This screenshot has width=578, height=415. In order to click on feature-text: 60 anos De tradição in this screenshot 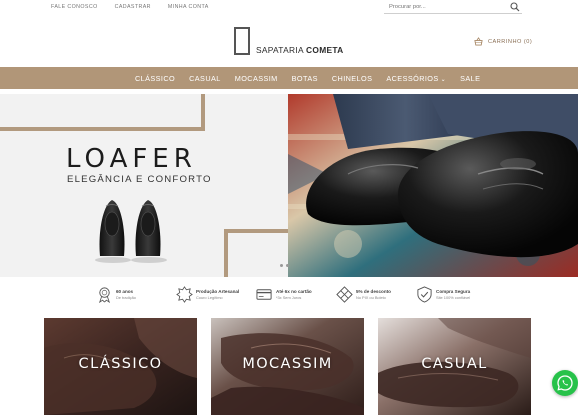, I will do `click(126, 294)`.